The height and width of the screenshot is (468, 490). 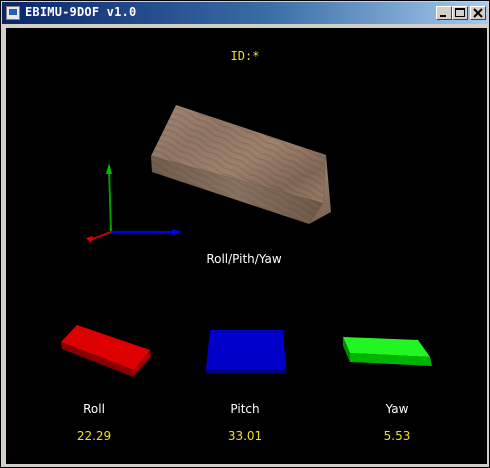 I want to click on z-axis-line, so click(x=100, y=236).